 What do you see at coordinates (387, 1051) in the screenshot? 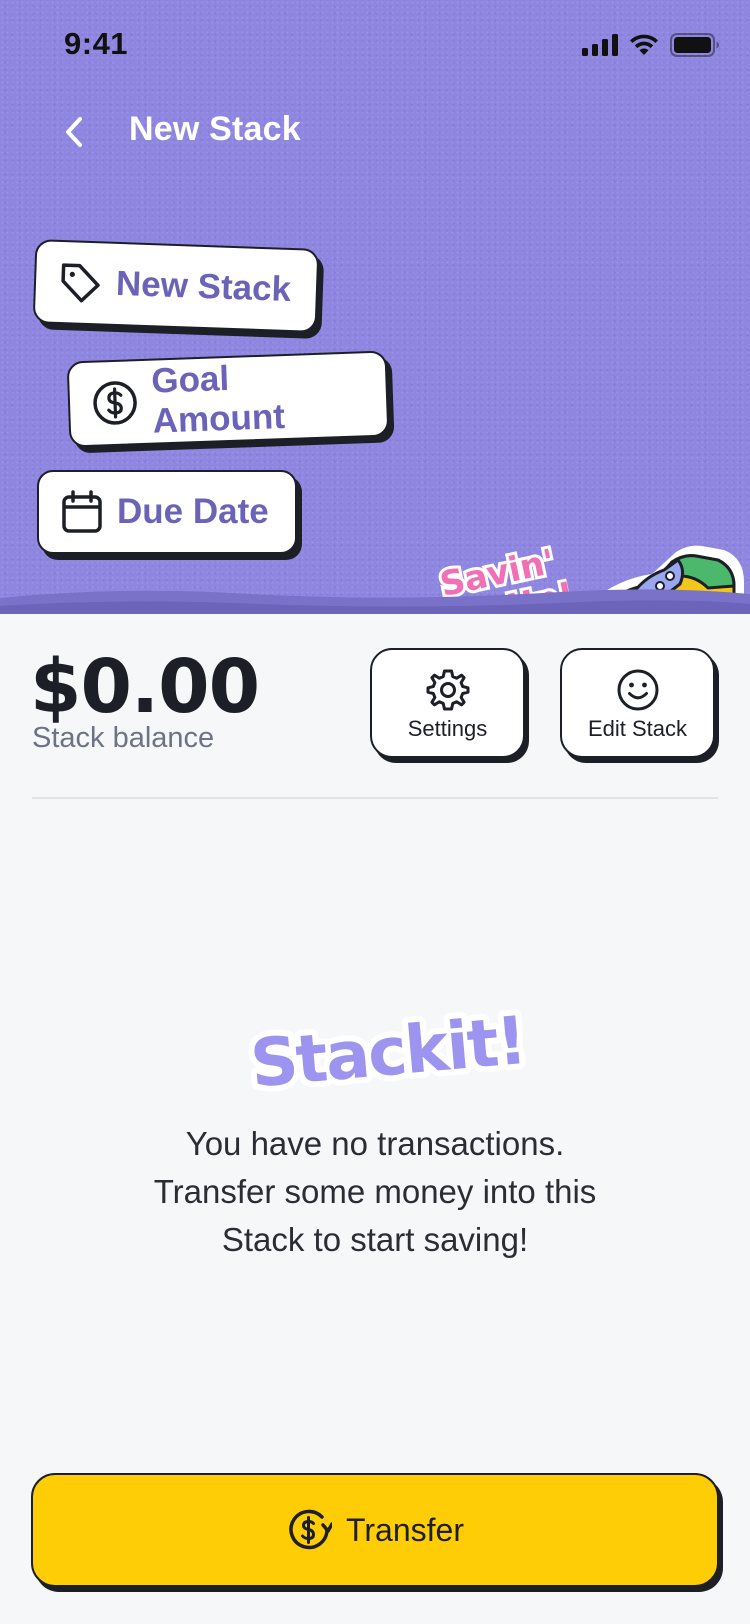
I see `stackit-logo-text: Stackit!` at bounding box center [387, 1051].